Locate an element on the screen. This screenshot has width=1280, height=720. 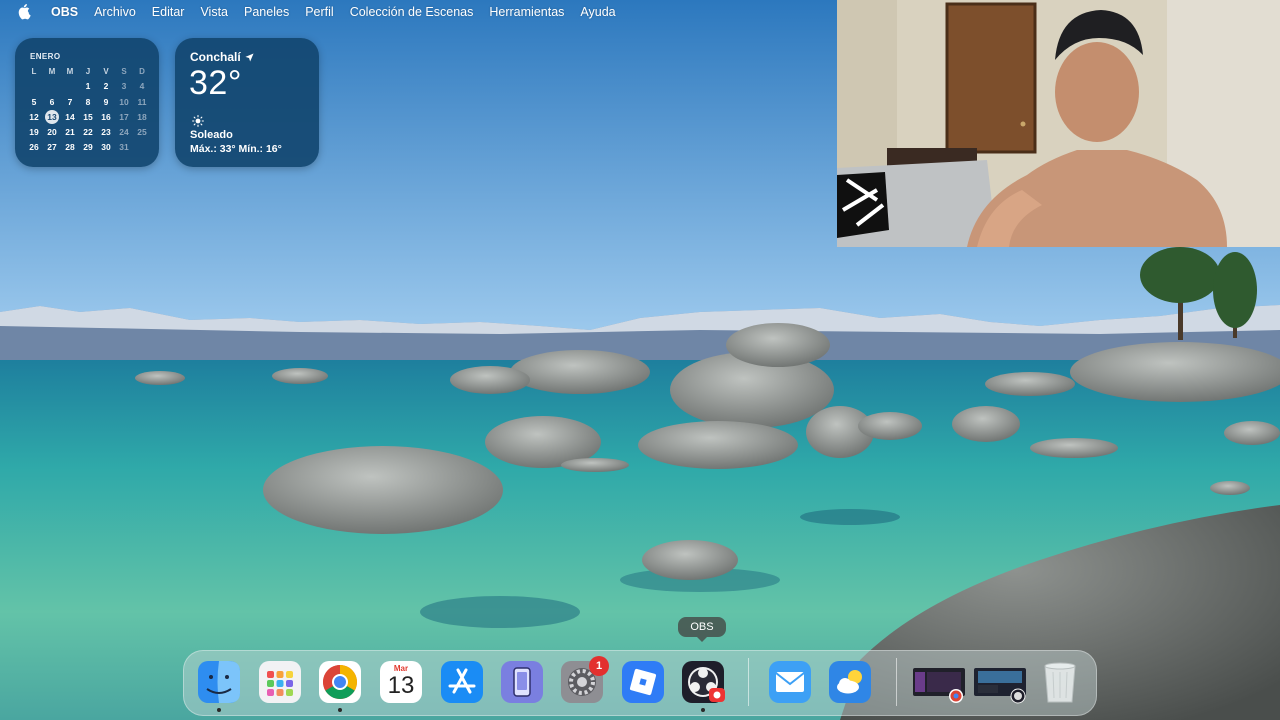
dock-obs-running is located at coordinates (703, 710).